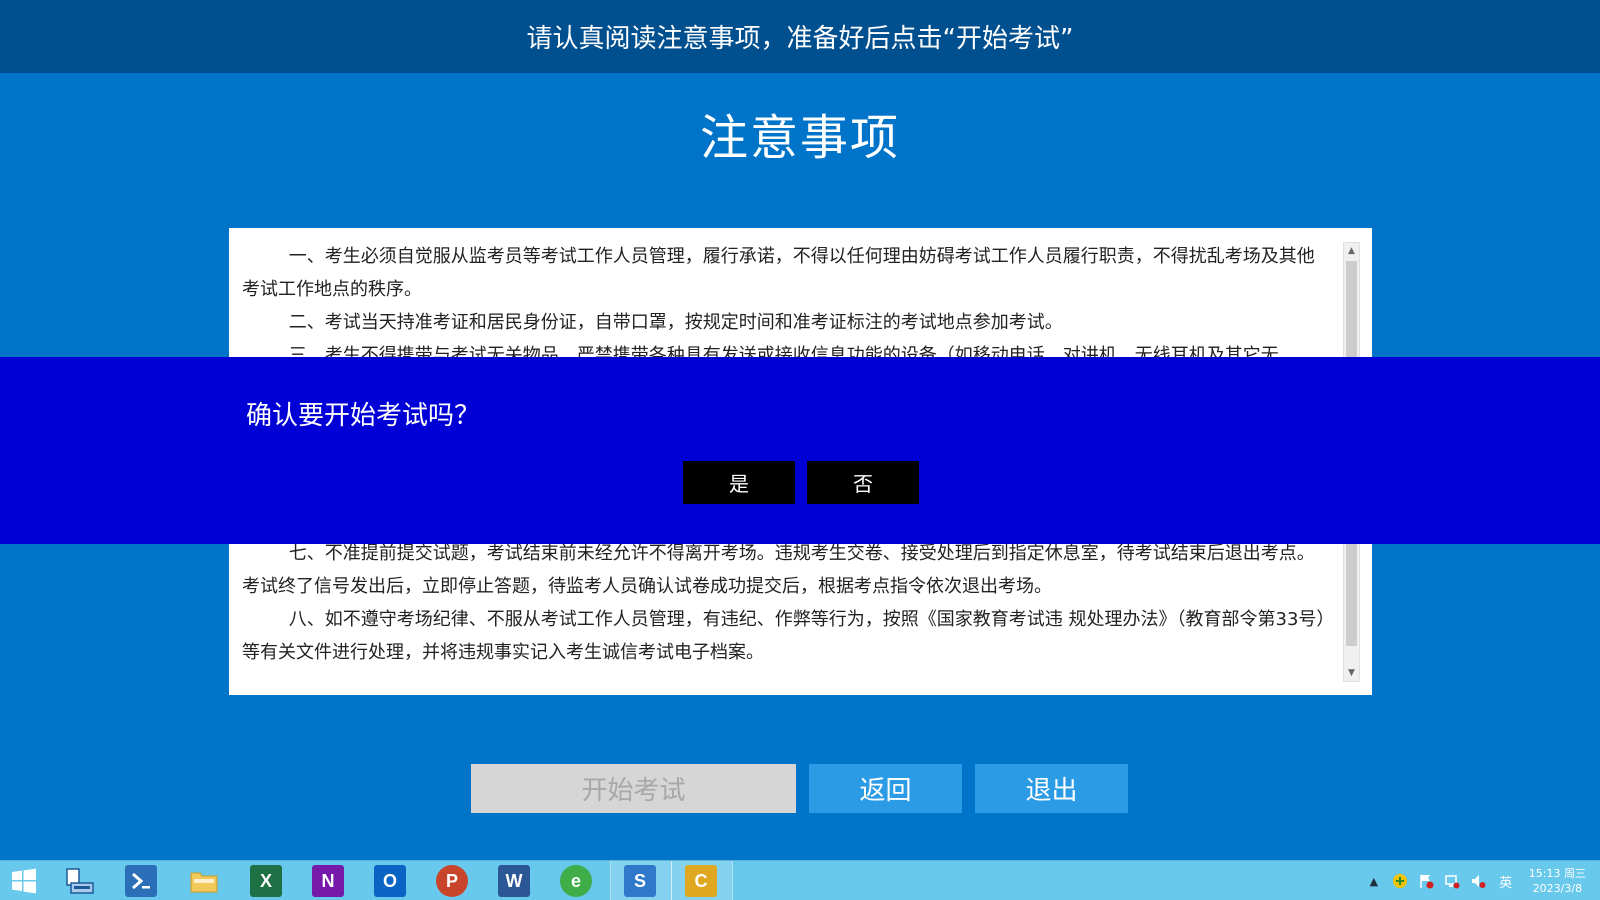 The image size is (1600, 900). What do you see at coordinates (24, 880) in the screenshot?
I see `windows-start-icon` at bounding box center [24, 880].